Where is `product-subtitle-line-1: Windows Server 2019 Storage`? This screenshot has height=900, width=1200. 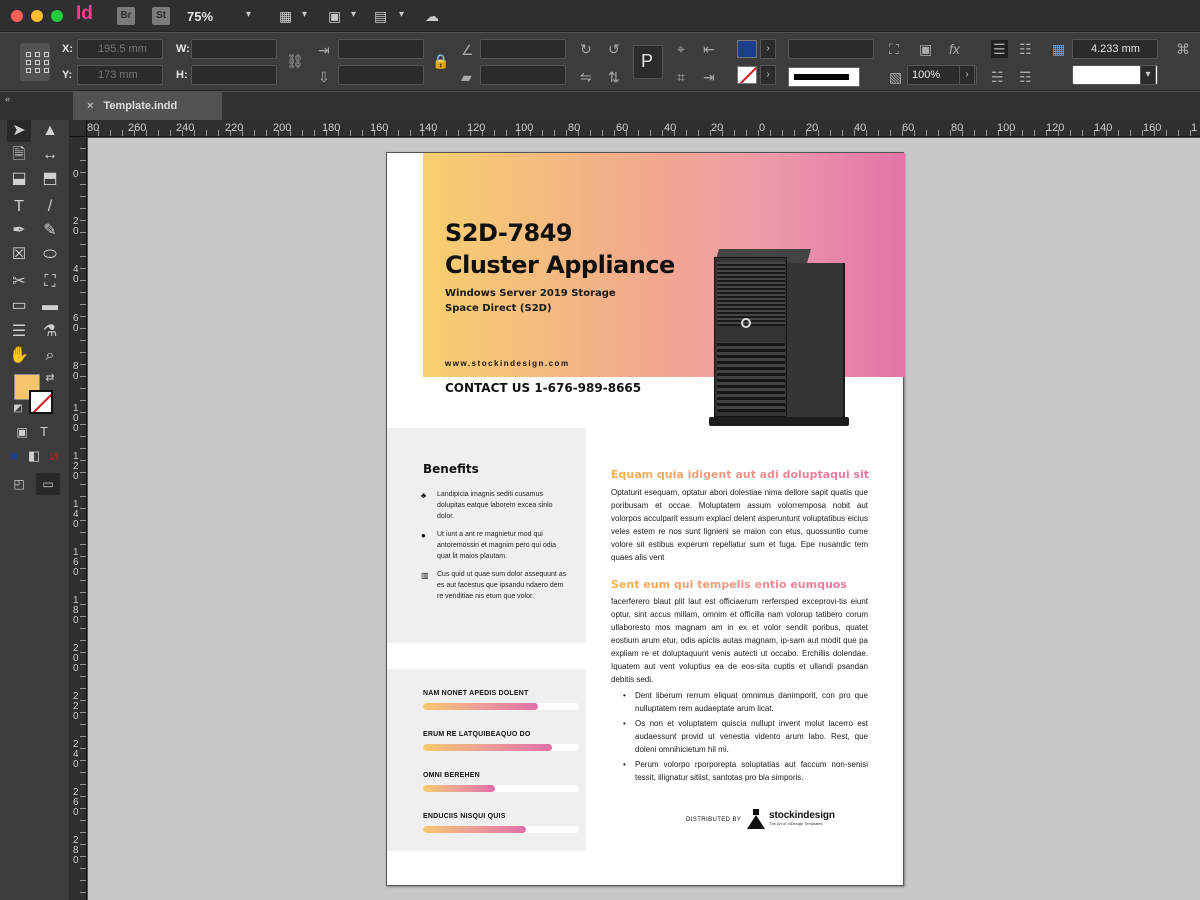 product-subtitle-line-1: Windows Server 2019 Storage is located at coordinates (550, 293).